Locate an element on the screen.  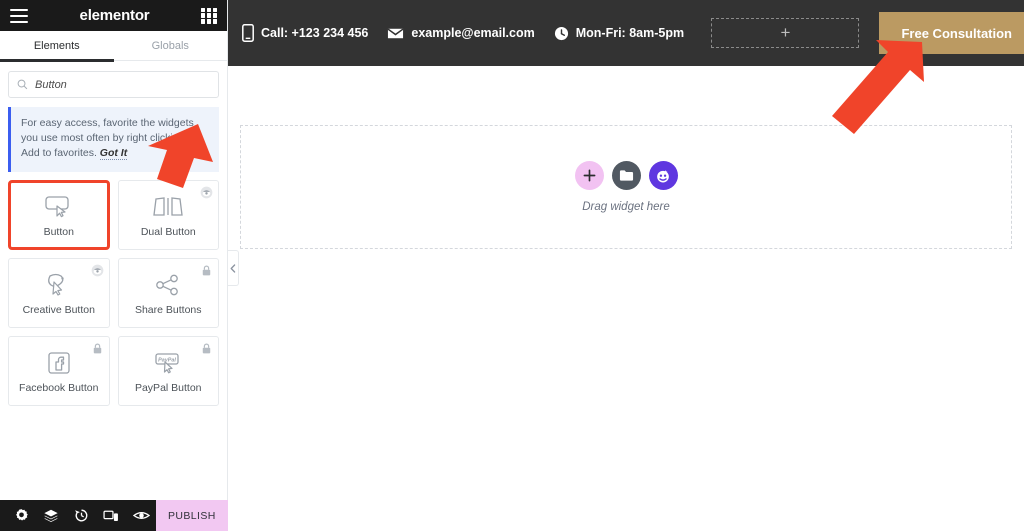
search-widget-box is located at coordinates (113, 84).